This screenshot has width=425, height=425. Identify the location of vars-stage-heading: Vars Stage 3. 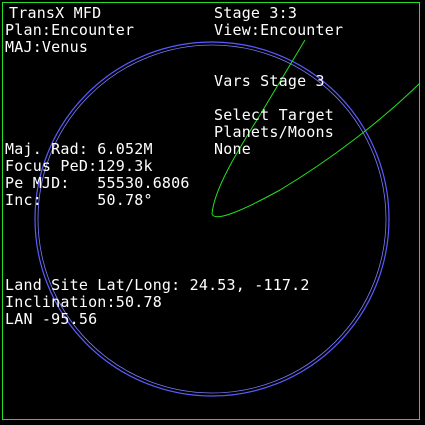
(269, 81).